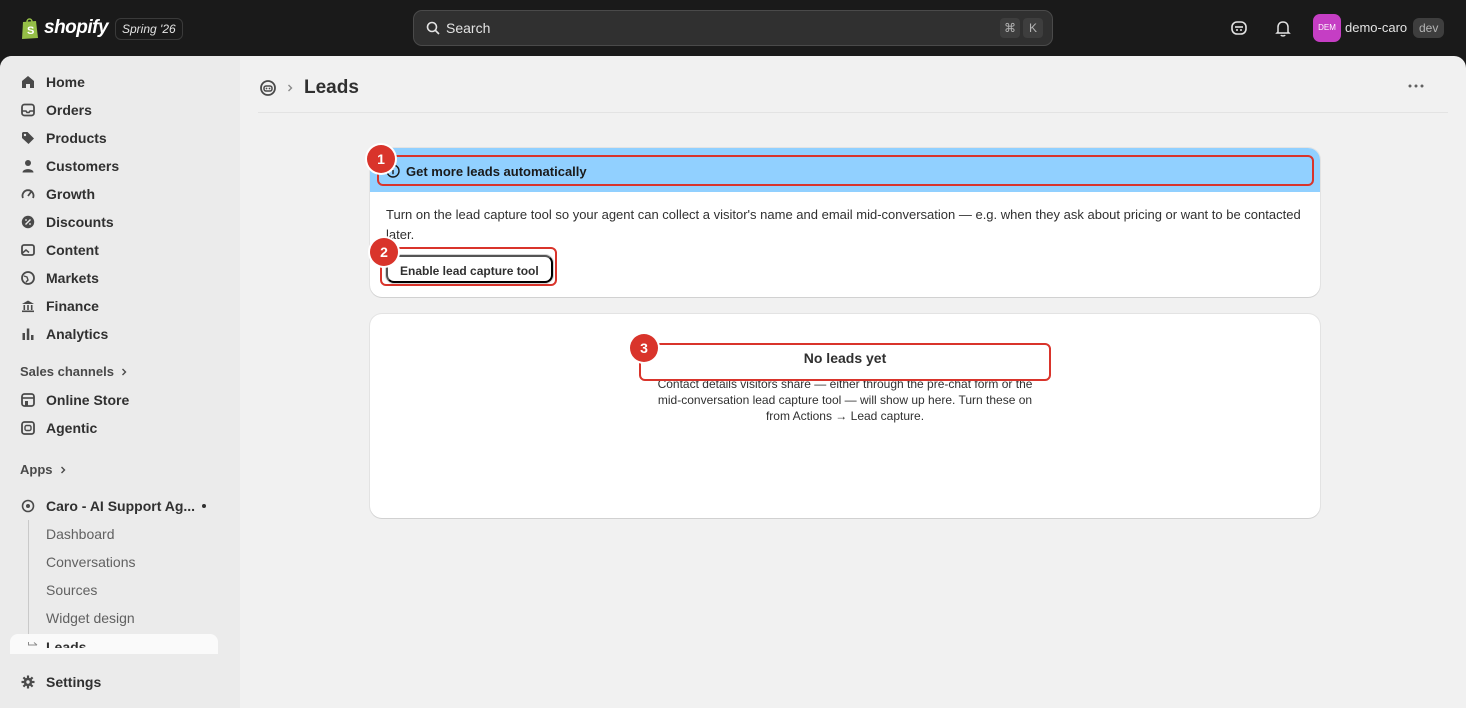 This screenshot has width=1466, height=708. I want to click on sidebar-item-label: Home, so click(65, 82).